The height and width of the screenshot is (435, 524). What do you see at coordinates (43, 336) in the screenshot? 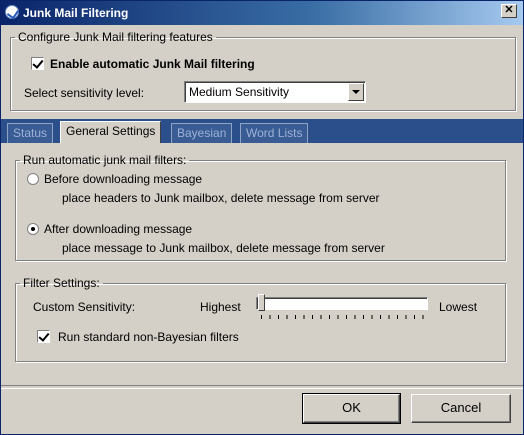
I see `non-bayesian-checkbox` at bounding box center [43, 336].